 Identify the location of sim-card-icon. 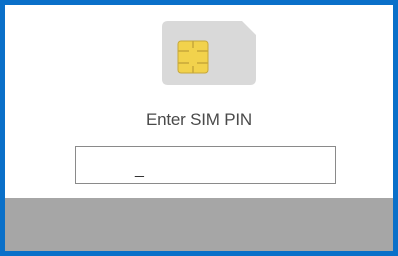
(209, 53).